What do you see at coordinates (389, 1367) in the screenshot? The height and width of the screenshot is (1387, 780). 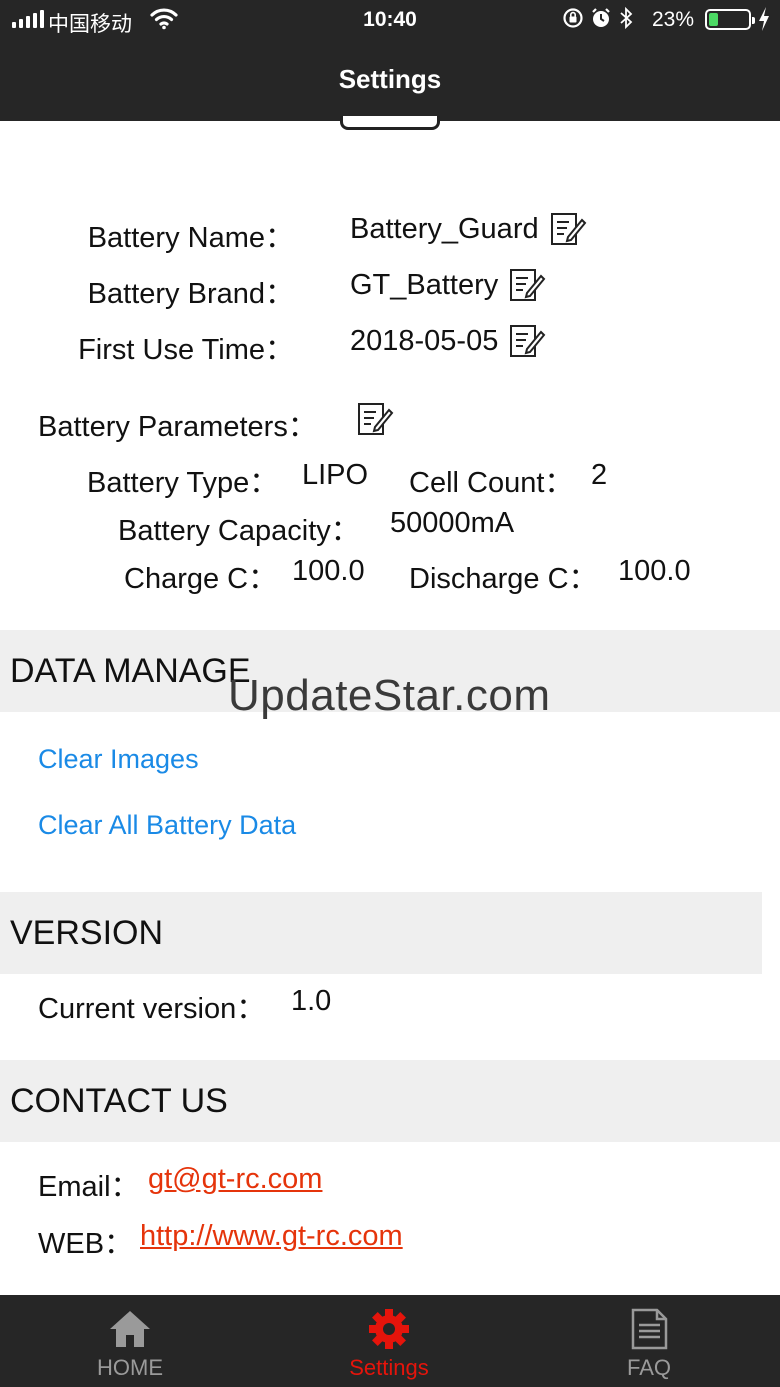 I see `tab-settings-label: Settings` at bounding box center [389, 1367].